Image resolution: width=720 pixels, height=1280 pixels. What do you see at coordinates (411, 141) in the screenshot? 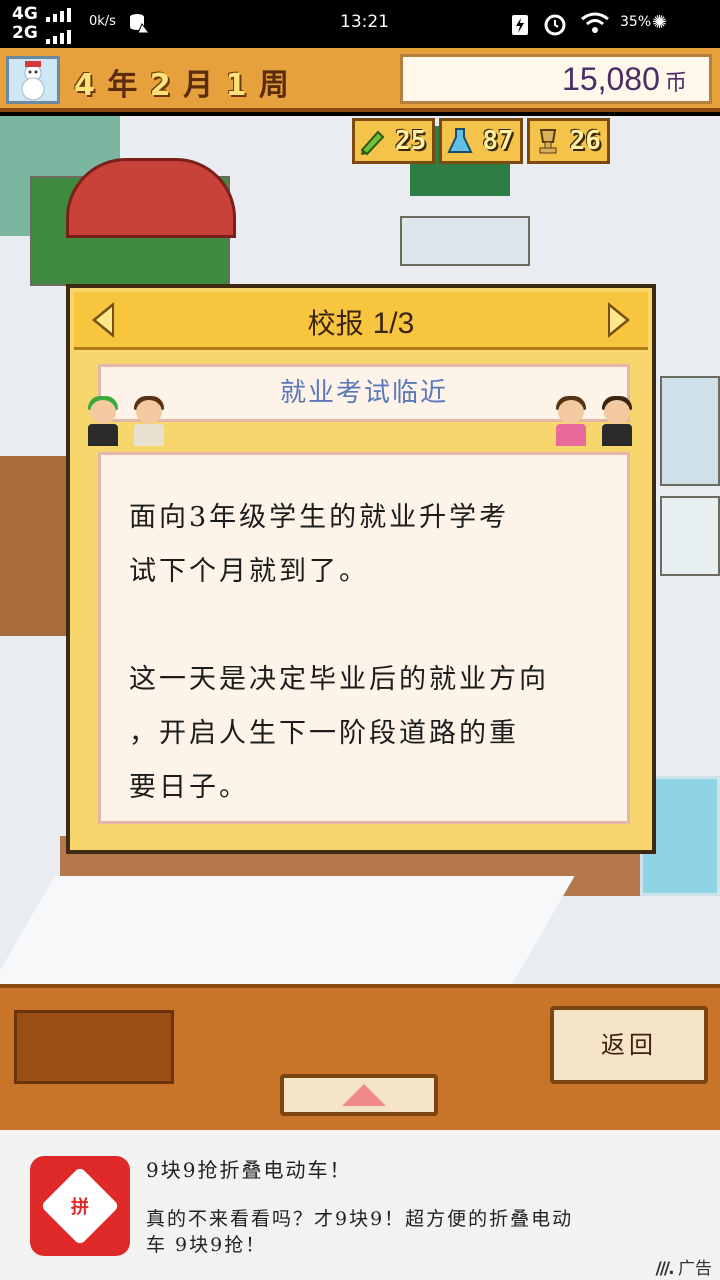
I see `pencil-value: 25` at bounding box center [411, 141].